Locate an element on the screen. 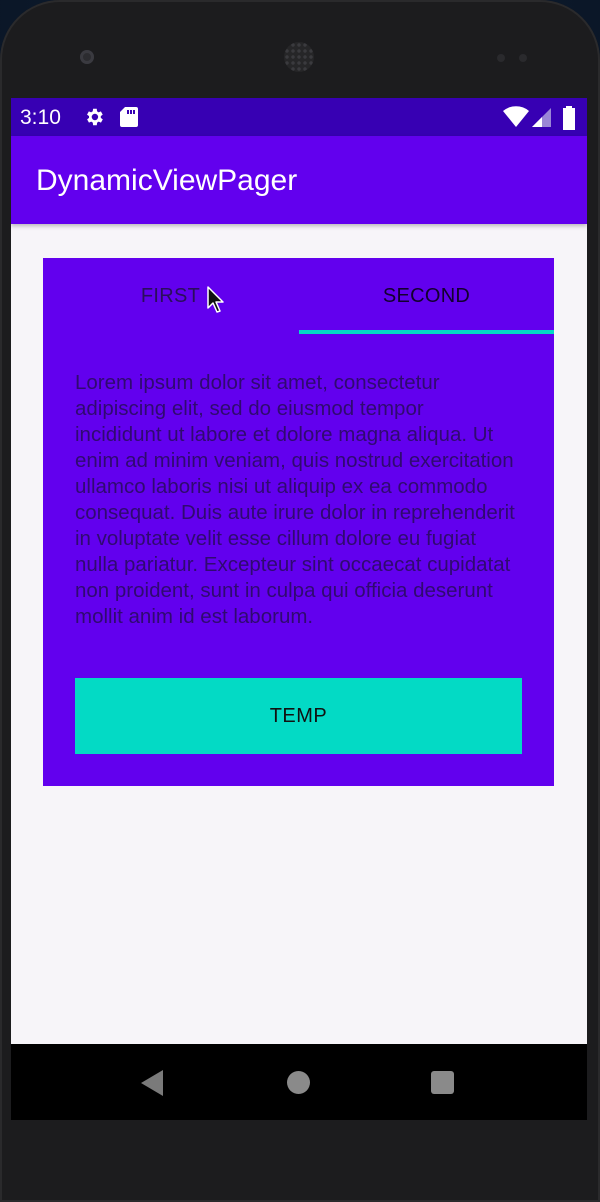  tab-second-label: SECOND is located at coordinates (426, 295).